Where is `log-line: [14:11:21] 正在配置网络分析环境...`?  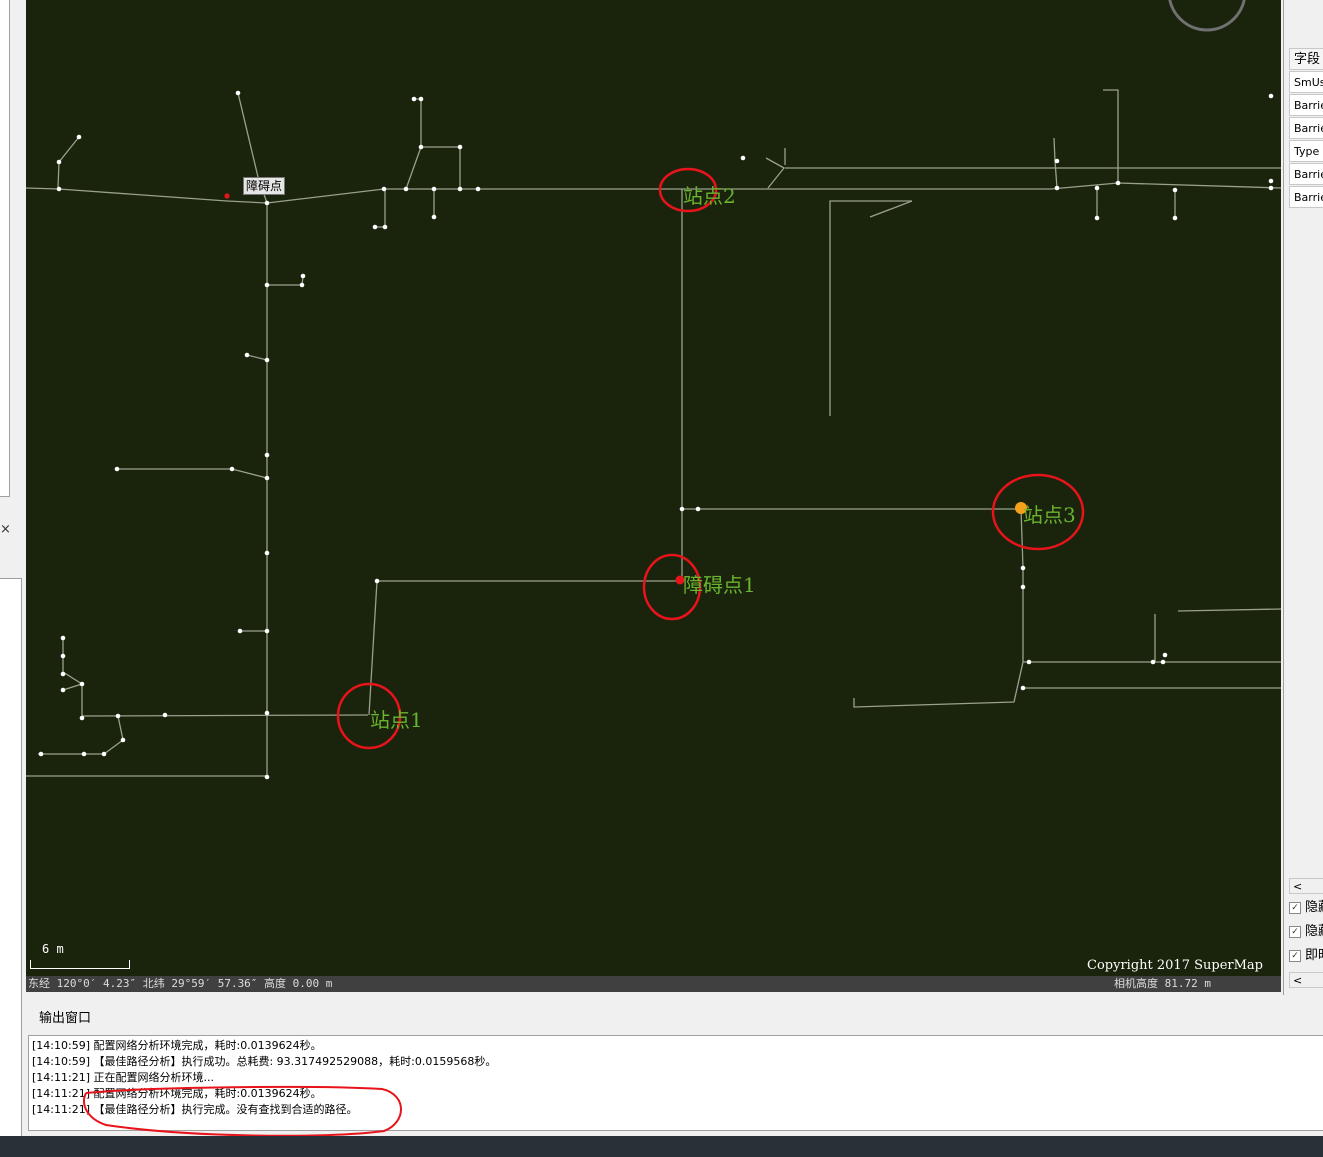 log-line: [14:11:21] 正在配置网络分析环境... is located at coordinates (123, 1077).